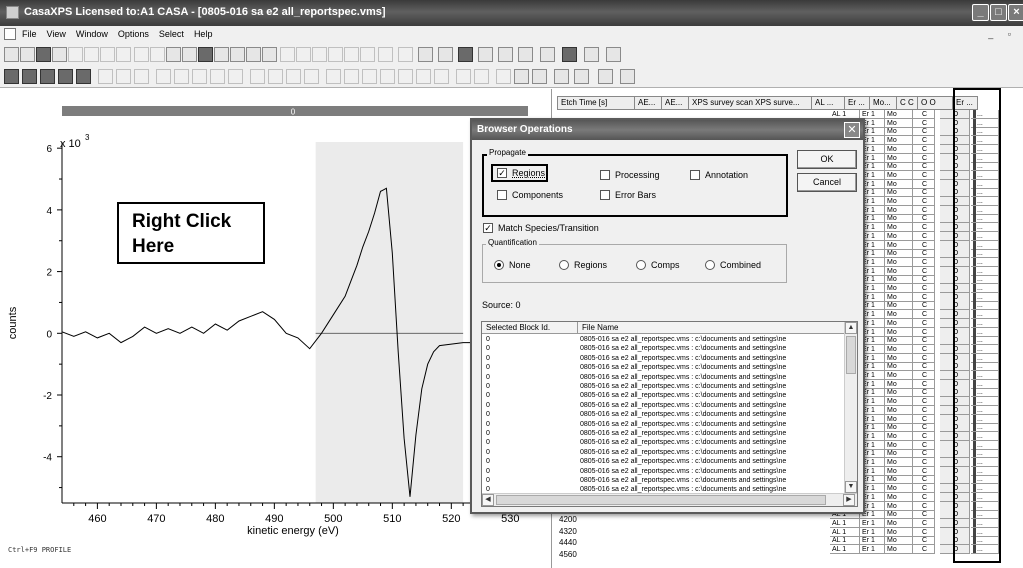 This screenshot has height=568, width=1023. Describe the element at coordinates (583, 265) in the screenshot. I see `radio-regions: Regions` at that location.